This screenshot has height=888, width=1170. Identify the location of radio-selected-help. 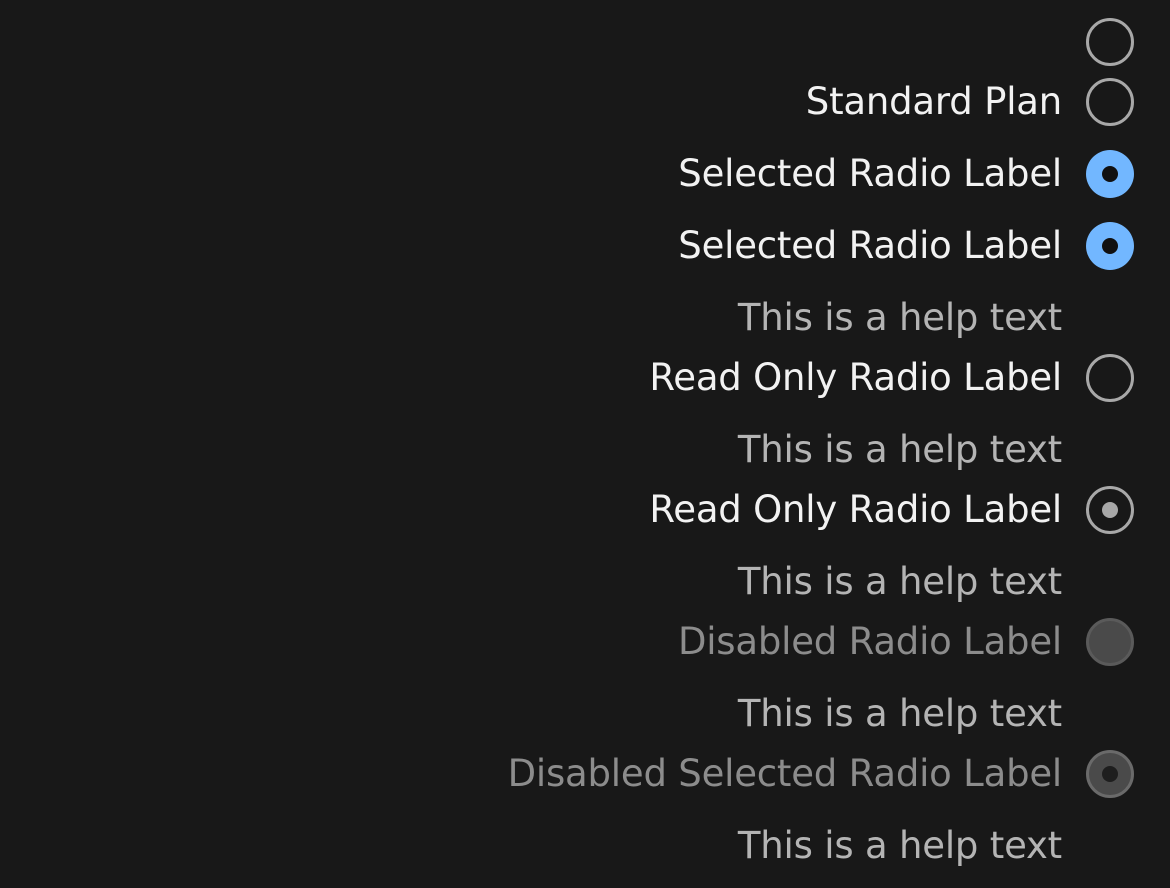
(1110, 246).